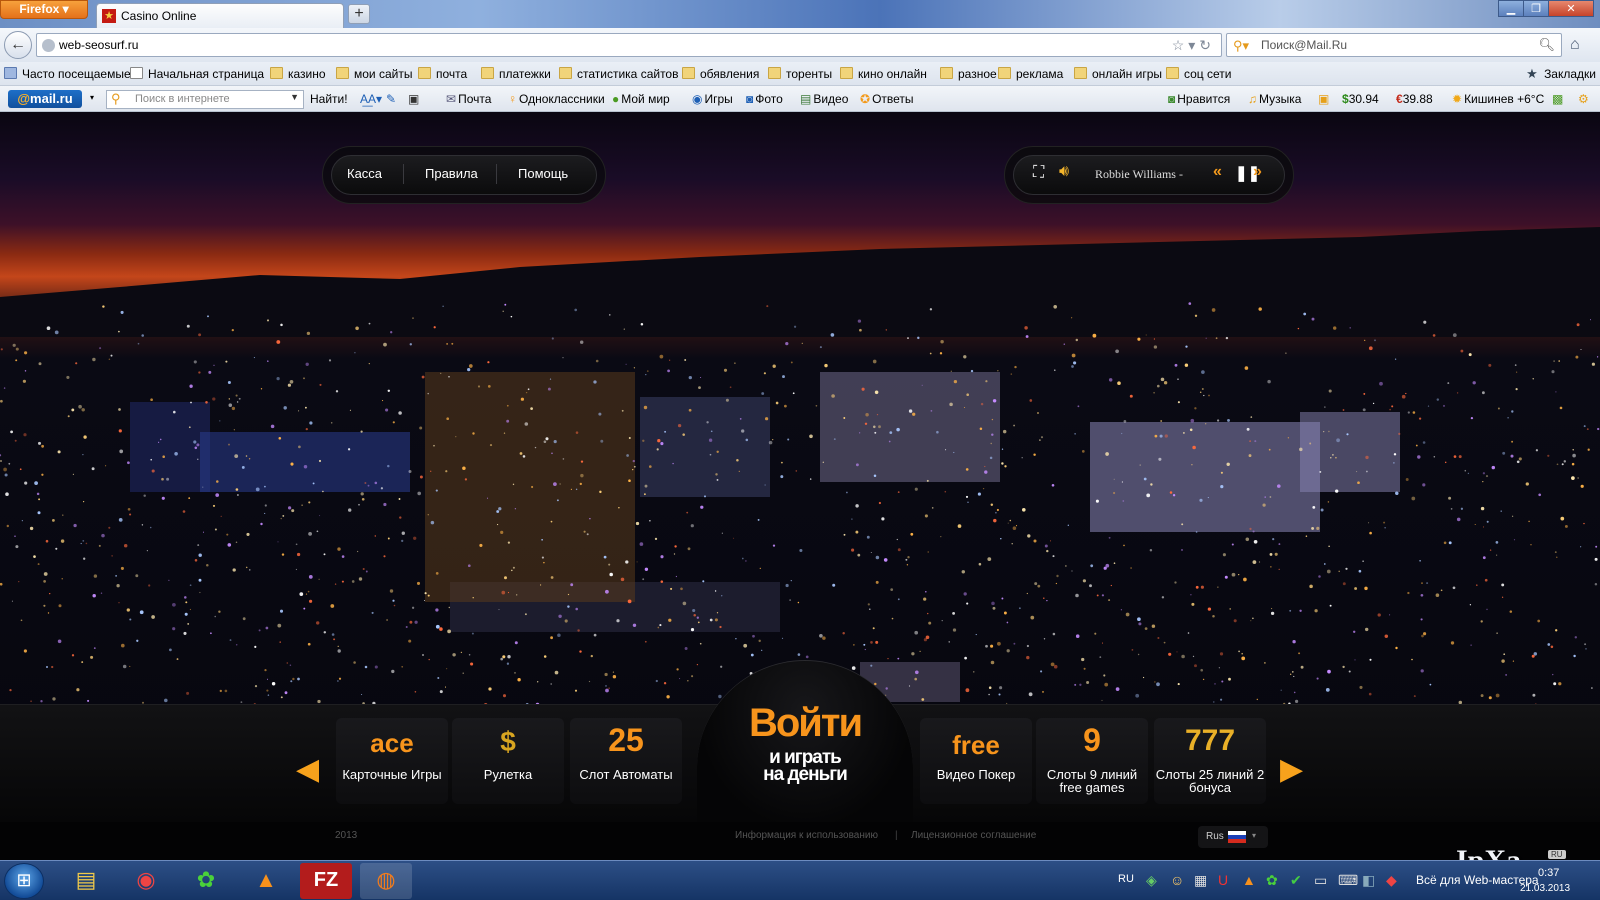 This screenshot has width=1600, height=900. What do you see at coordinates (973, 835) in the screenshot?
I see `footer-license-link: Лицензионное соглашение` at bounding box center [973, 835].